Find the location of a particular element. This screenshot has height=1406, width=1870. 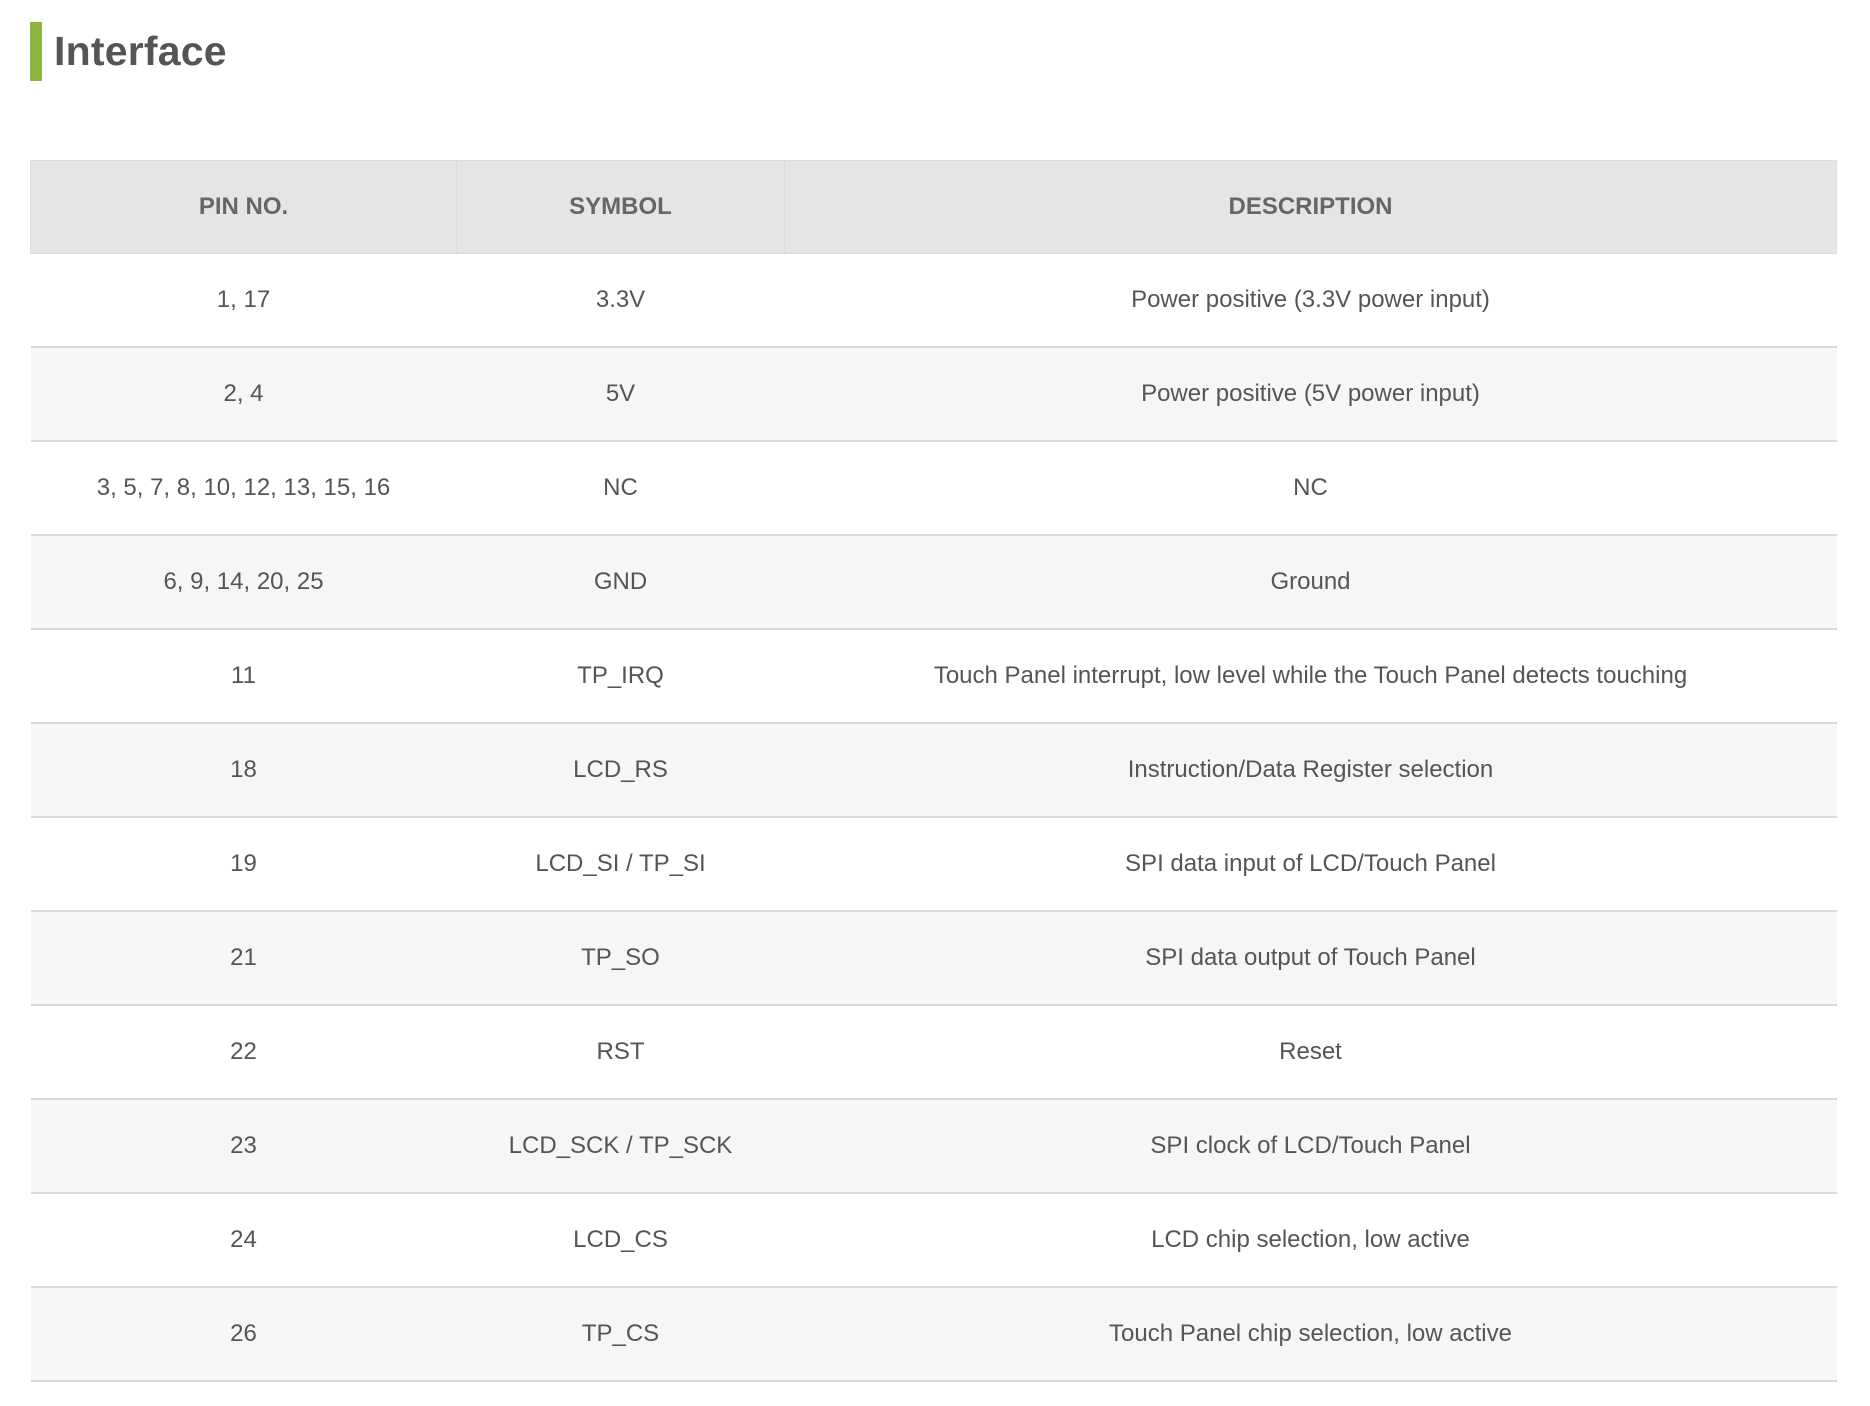

description-cell: SPI clock of LCD/Touch Panel is located at coordinates (1310, 1146).